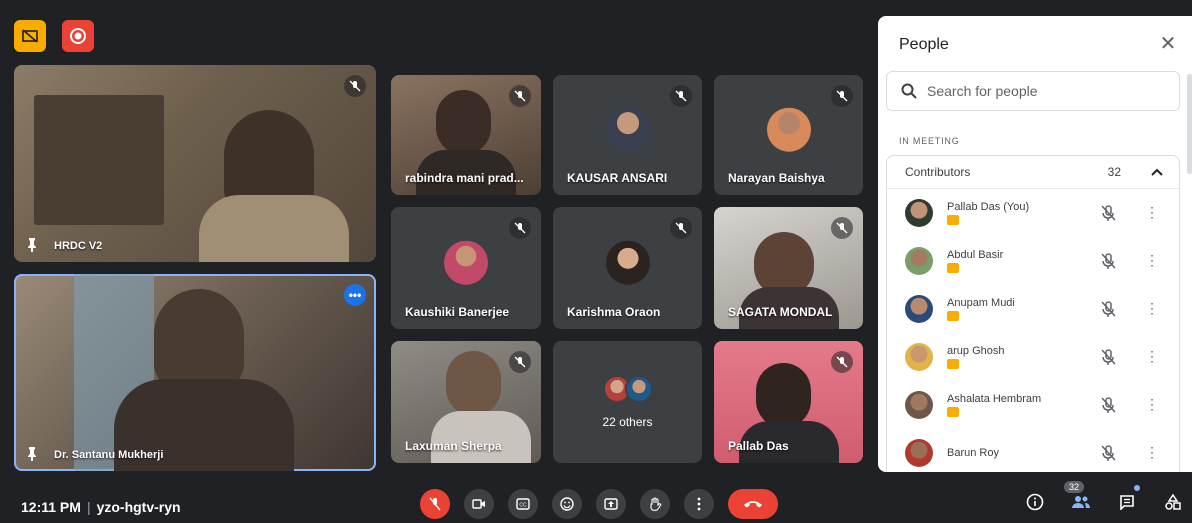 The height and width of the screenshot is (523, 1192). Describe the element at coordinates (109, 455) in the screenshot. I see `participant-name: Dr. Santanu Mukherji` at that location.